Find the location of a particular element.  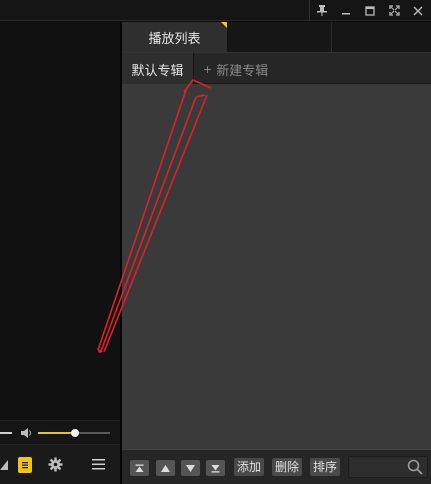

player-controls is located at coordinates (60, 464).